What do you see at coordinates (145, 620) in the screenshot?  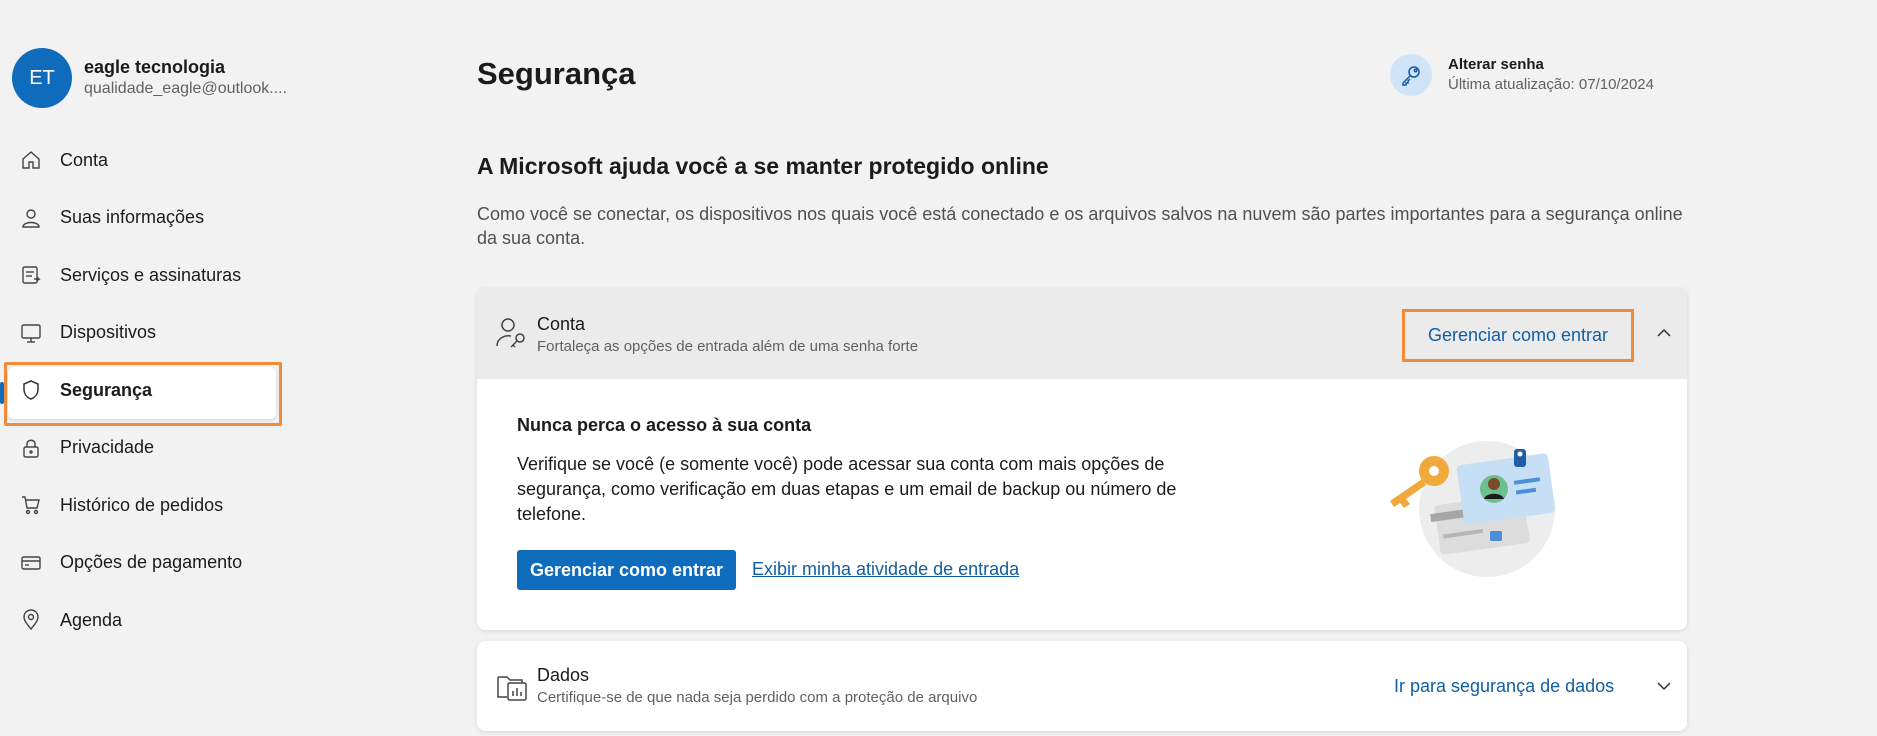 I see `sidebar-item-agenda: Agenda` at bounding box center [145, 620].